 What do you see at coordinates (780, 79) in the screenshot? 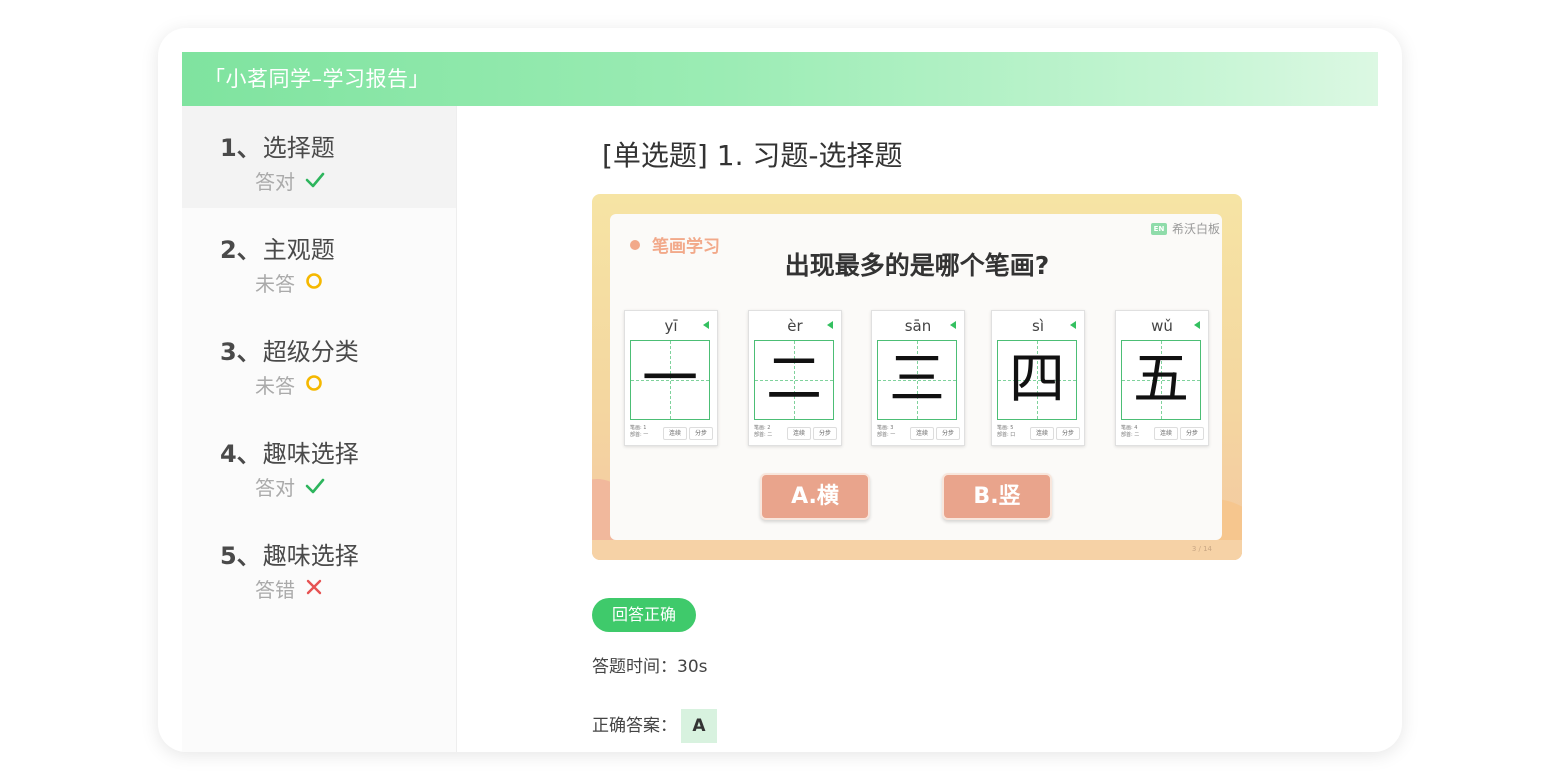
I see `report-header: 「小茗同学–学习报告」` at bounding box center [780, 79].